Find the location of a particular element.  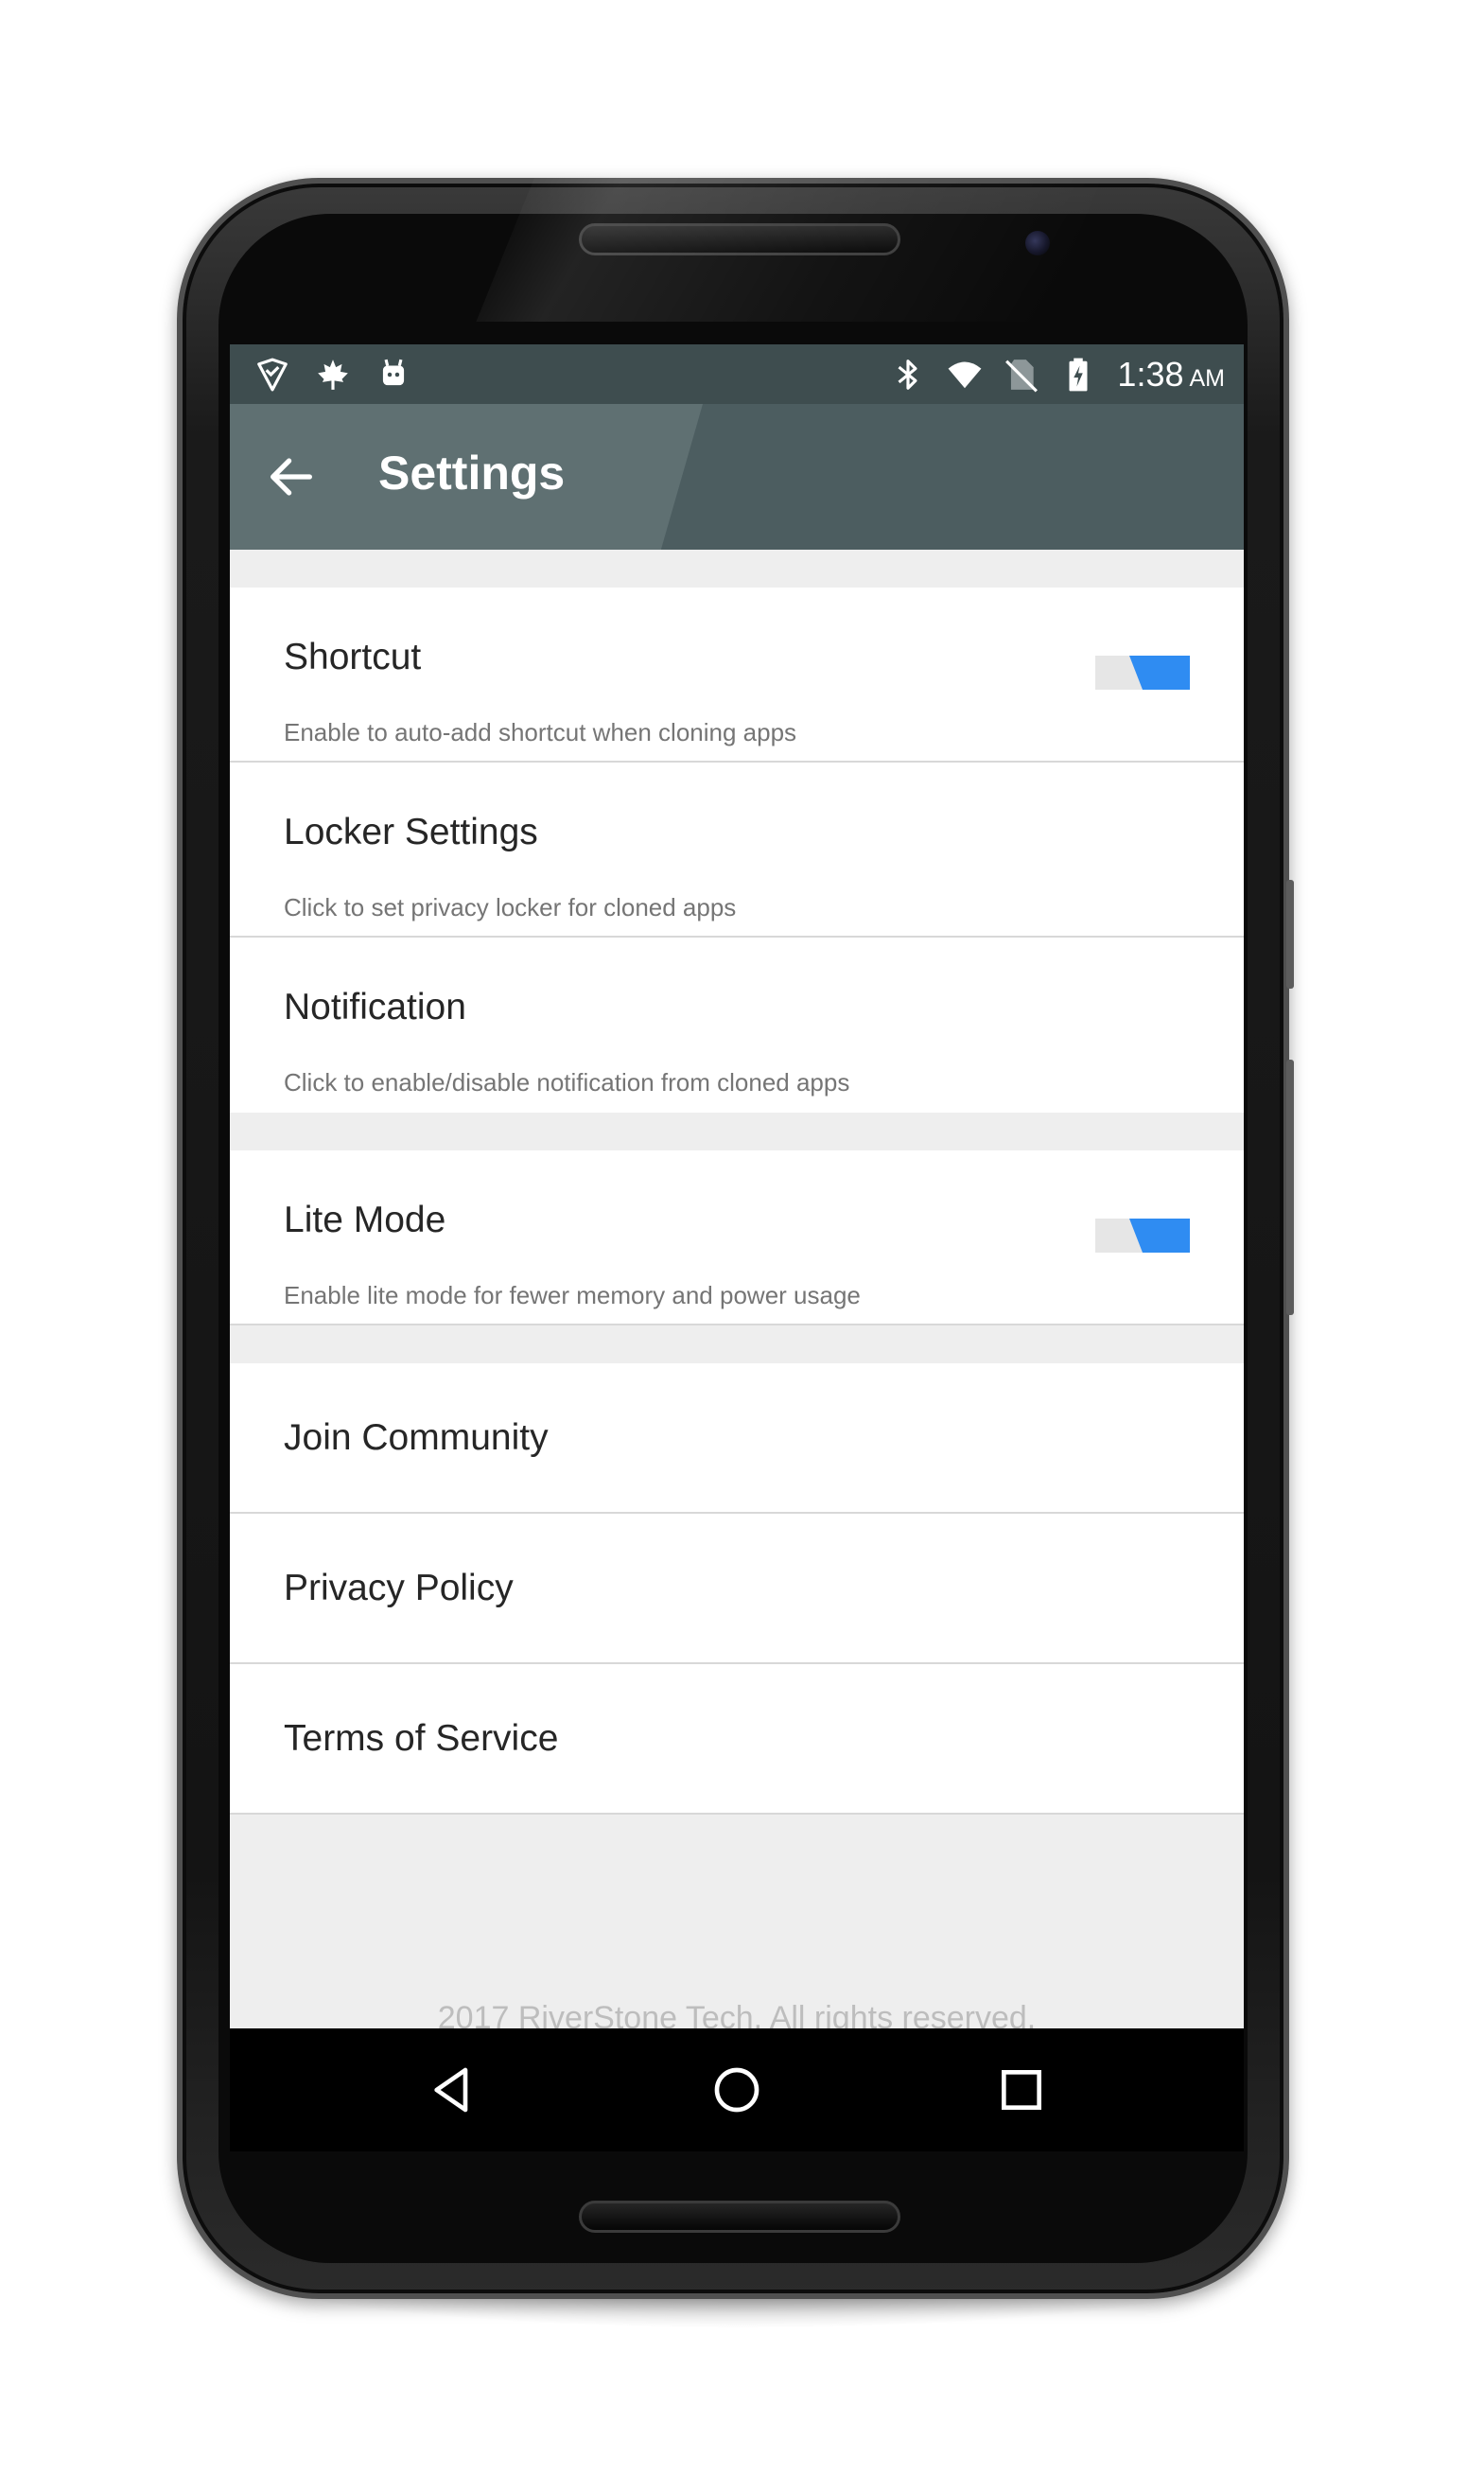

setting-title: Shortcut is located at coordinates (353, 657).